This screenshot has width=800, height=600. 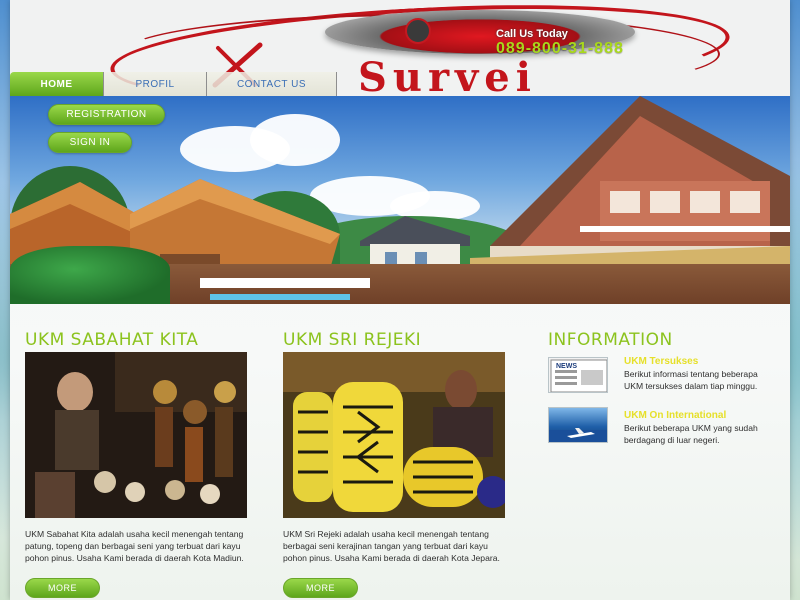 What do you see at coordinates (106, 114) in the screenshot?
I see `registration-button: REGISTRATION` at bounding box center [106, 114].